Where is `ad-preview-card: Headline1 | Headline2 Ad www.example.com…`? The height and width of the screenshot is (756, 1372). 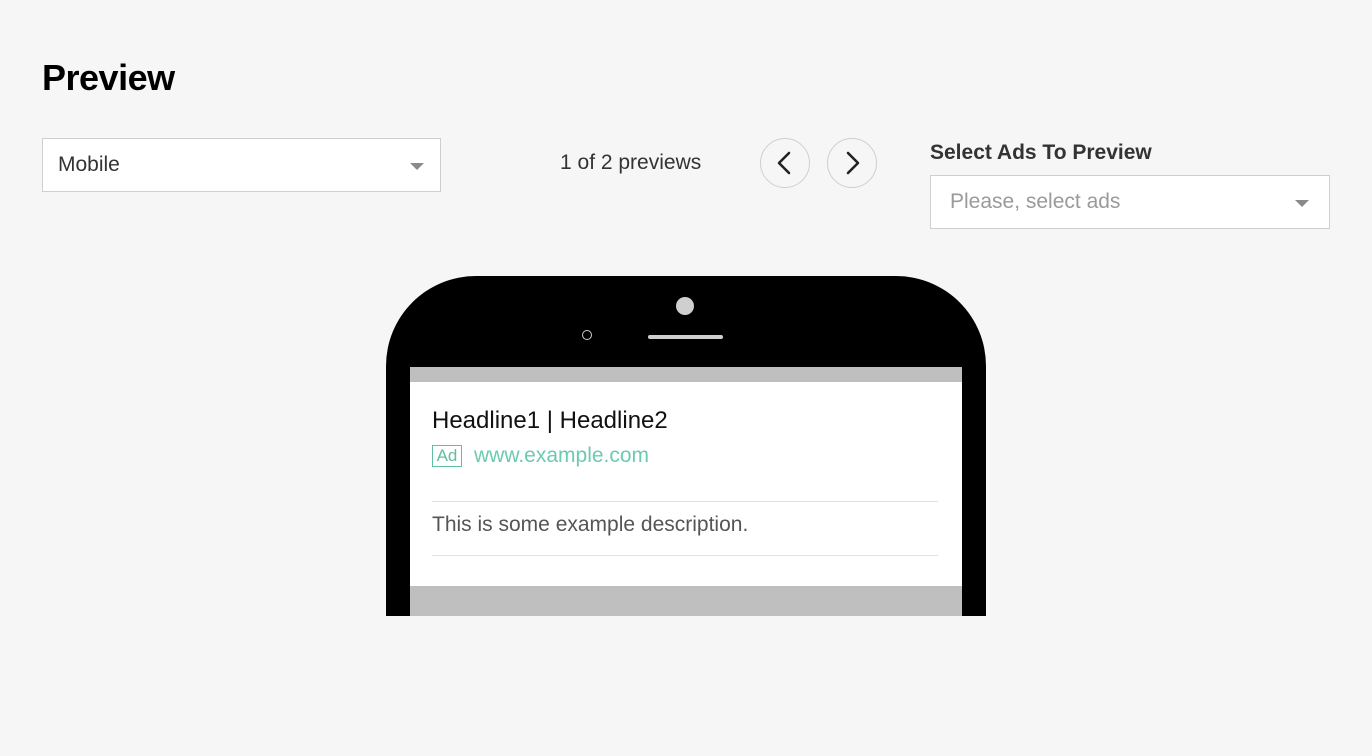 ad-preview-card: Headline1 | Headline2 Ad www.example.com… is located at coordinates (686, 484).